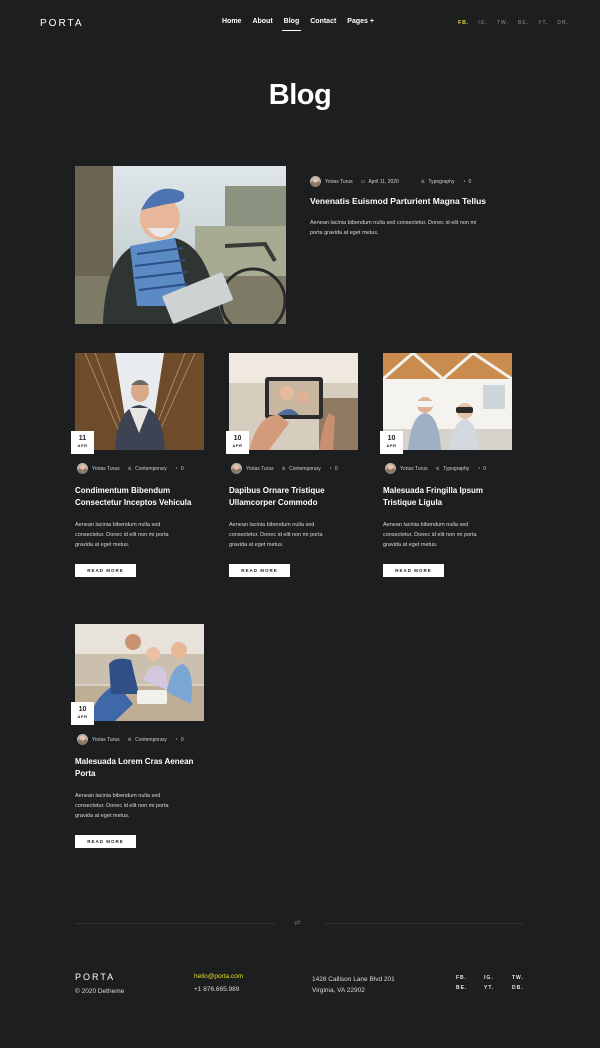 This screenshot has width=600, height=1048. Describe the element at coordinates (483, 23) in the screenshot. I see `social-instagram-link: IG.` at that location.